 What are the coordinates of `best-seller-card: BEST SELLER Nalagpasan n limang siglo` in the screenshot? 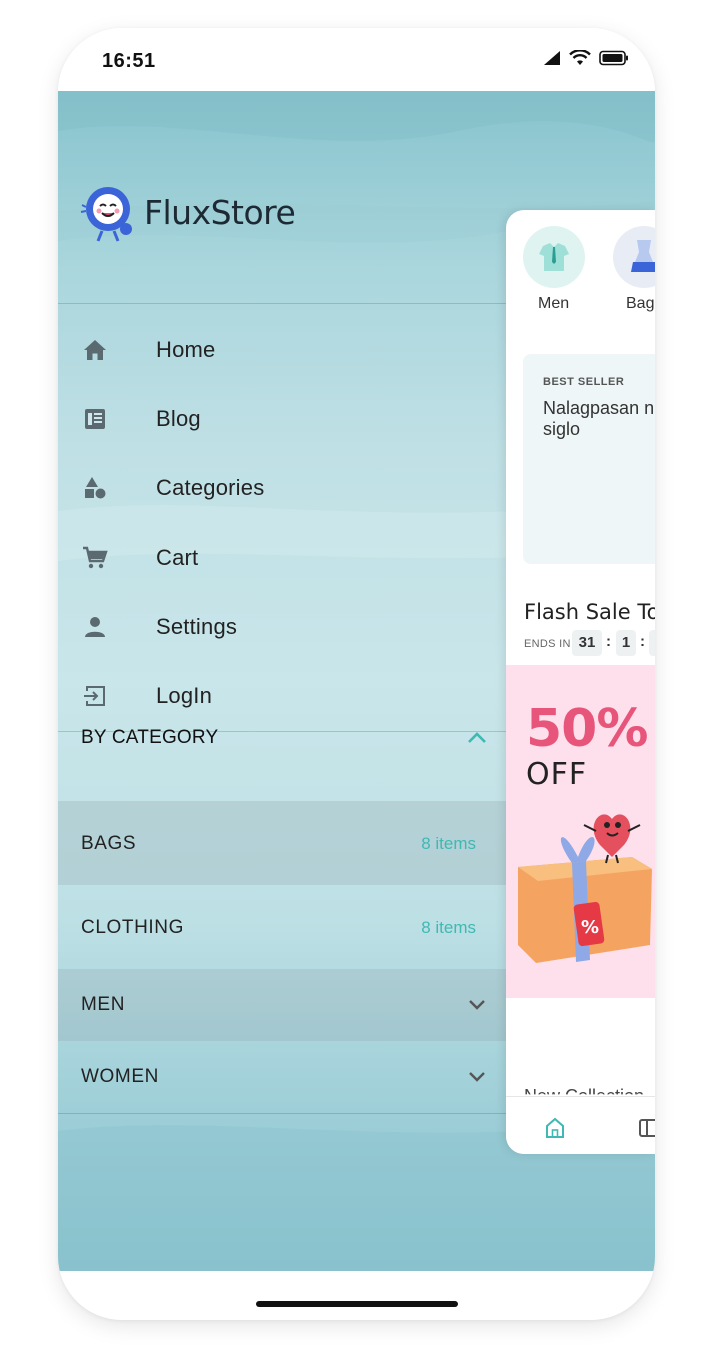 It's located at (589, 459).